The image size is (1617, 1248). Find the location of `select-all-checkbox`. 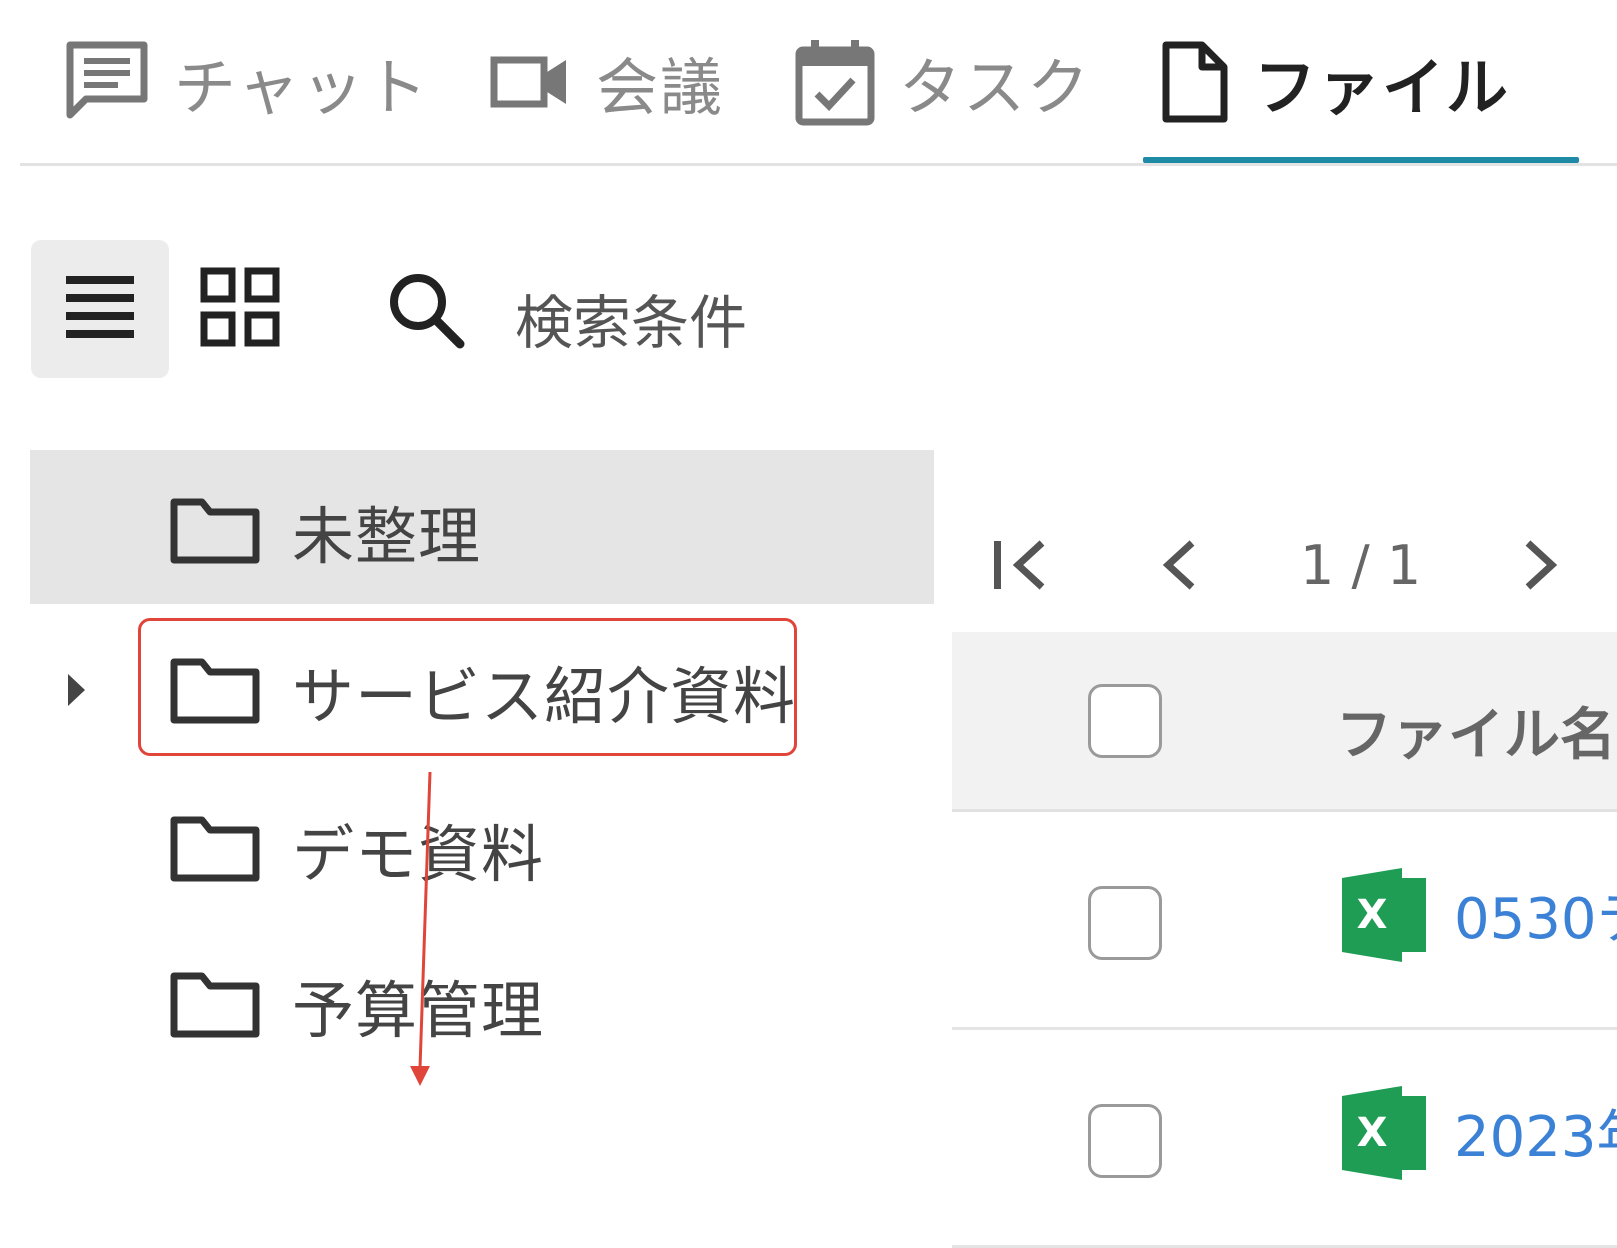

select-all-checkbox is located at coordinates (1125, 721).